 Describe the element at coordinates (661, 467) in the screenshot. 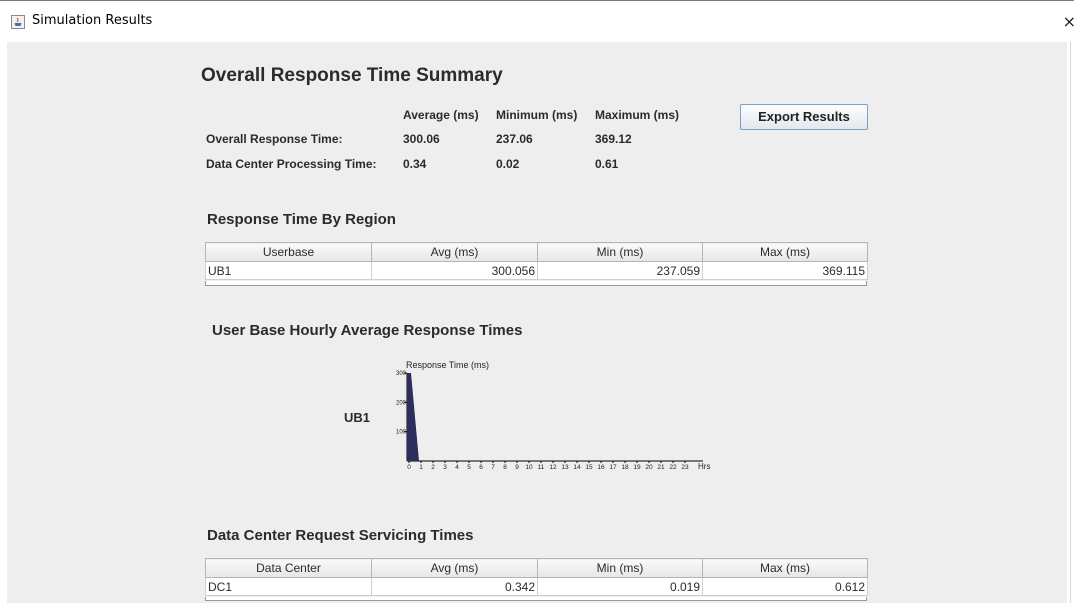

I see `chart-x-tick-label: 21` at that location.